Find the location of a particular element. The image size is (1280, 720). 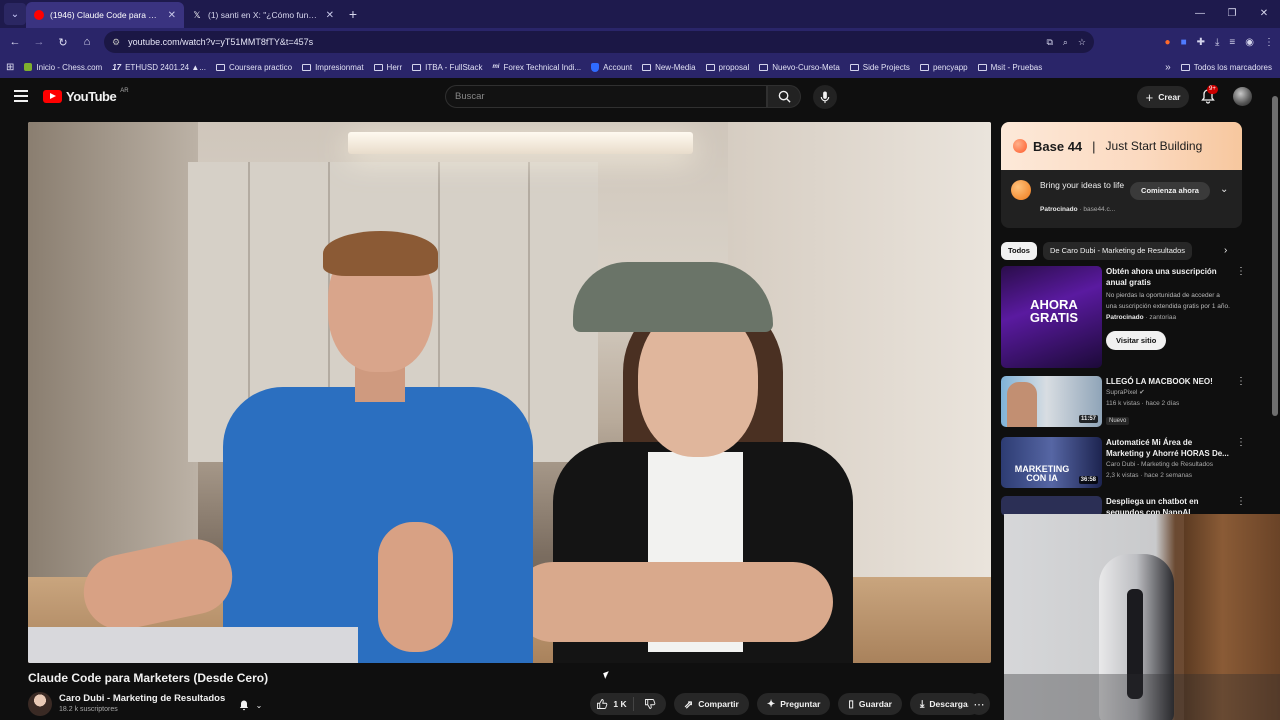

video-thumbnail: 11:57 is located at coordinates (1051, 401).